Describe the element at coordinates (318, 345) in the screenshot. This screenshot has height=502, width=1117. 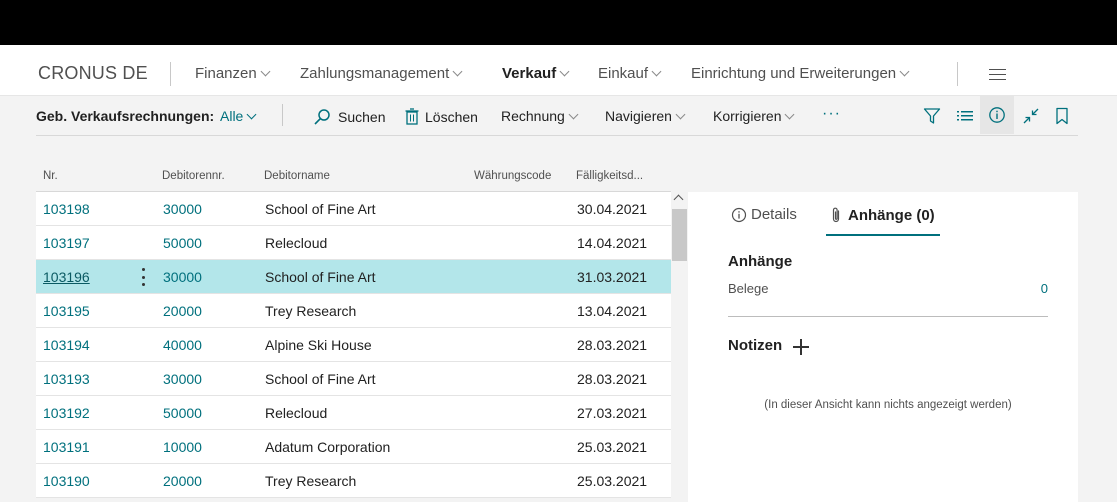
I see `debitor-name: Alpine Ski House` at that location.